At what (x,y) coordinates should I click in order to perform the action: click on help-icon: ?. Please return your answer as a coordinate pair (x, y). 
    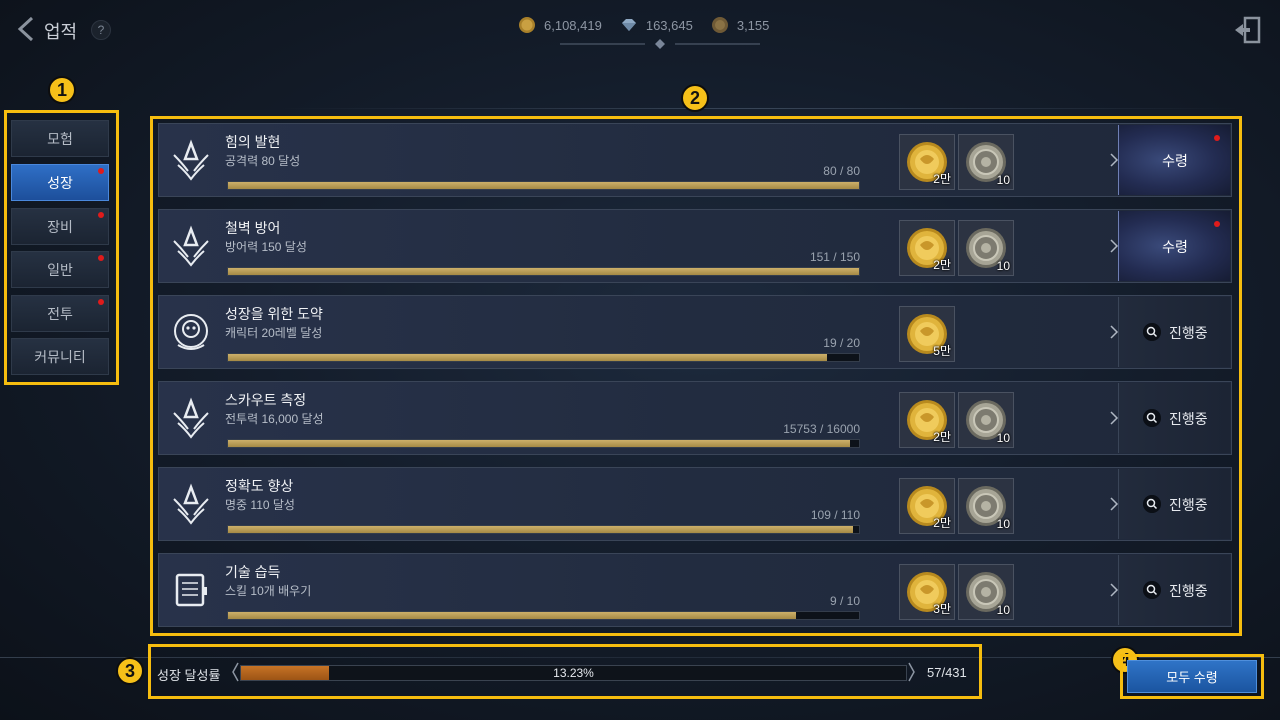
    Looking at the image, I should click on (101, 30).